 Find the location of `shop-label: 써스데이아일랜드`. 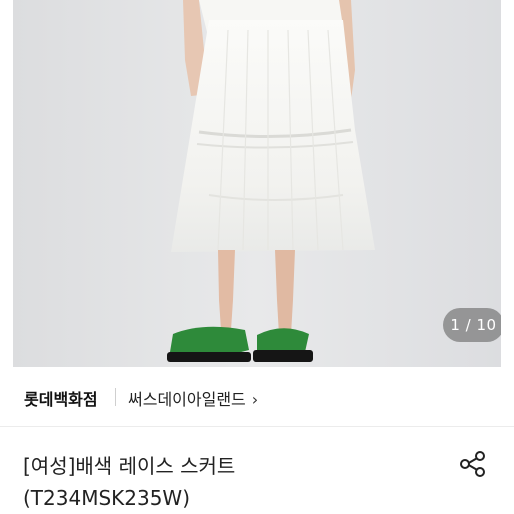

shop-label: 써스데이아일랜드 is located at coordinates (187, 399).